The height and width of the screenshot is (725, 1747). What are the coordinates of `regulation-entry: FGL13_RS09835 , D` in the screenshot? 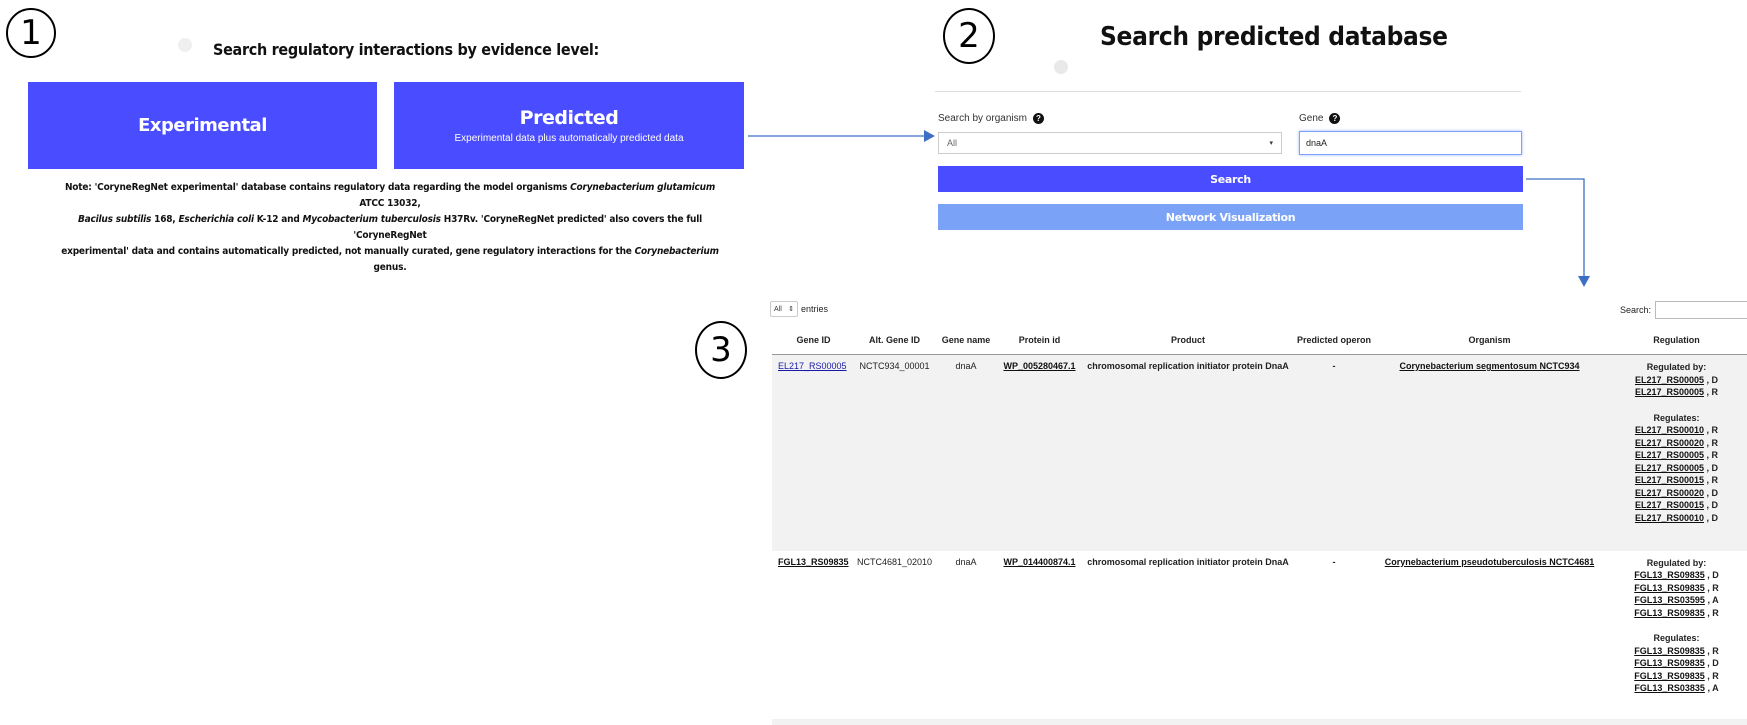 It's located at (1676, 663).